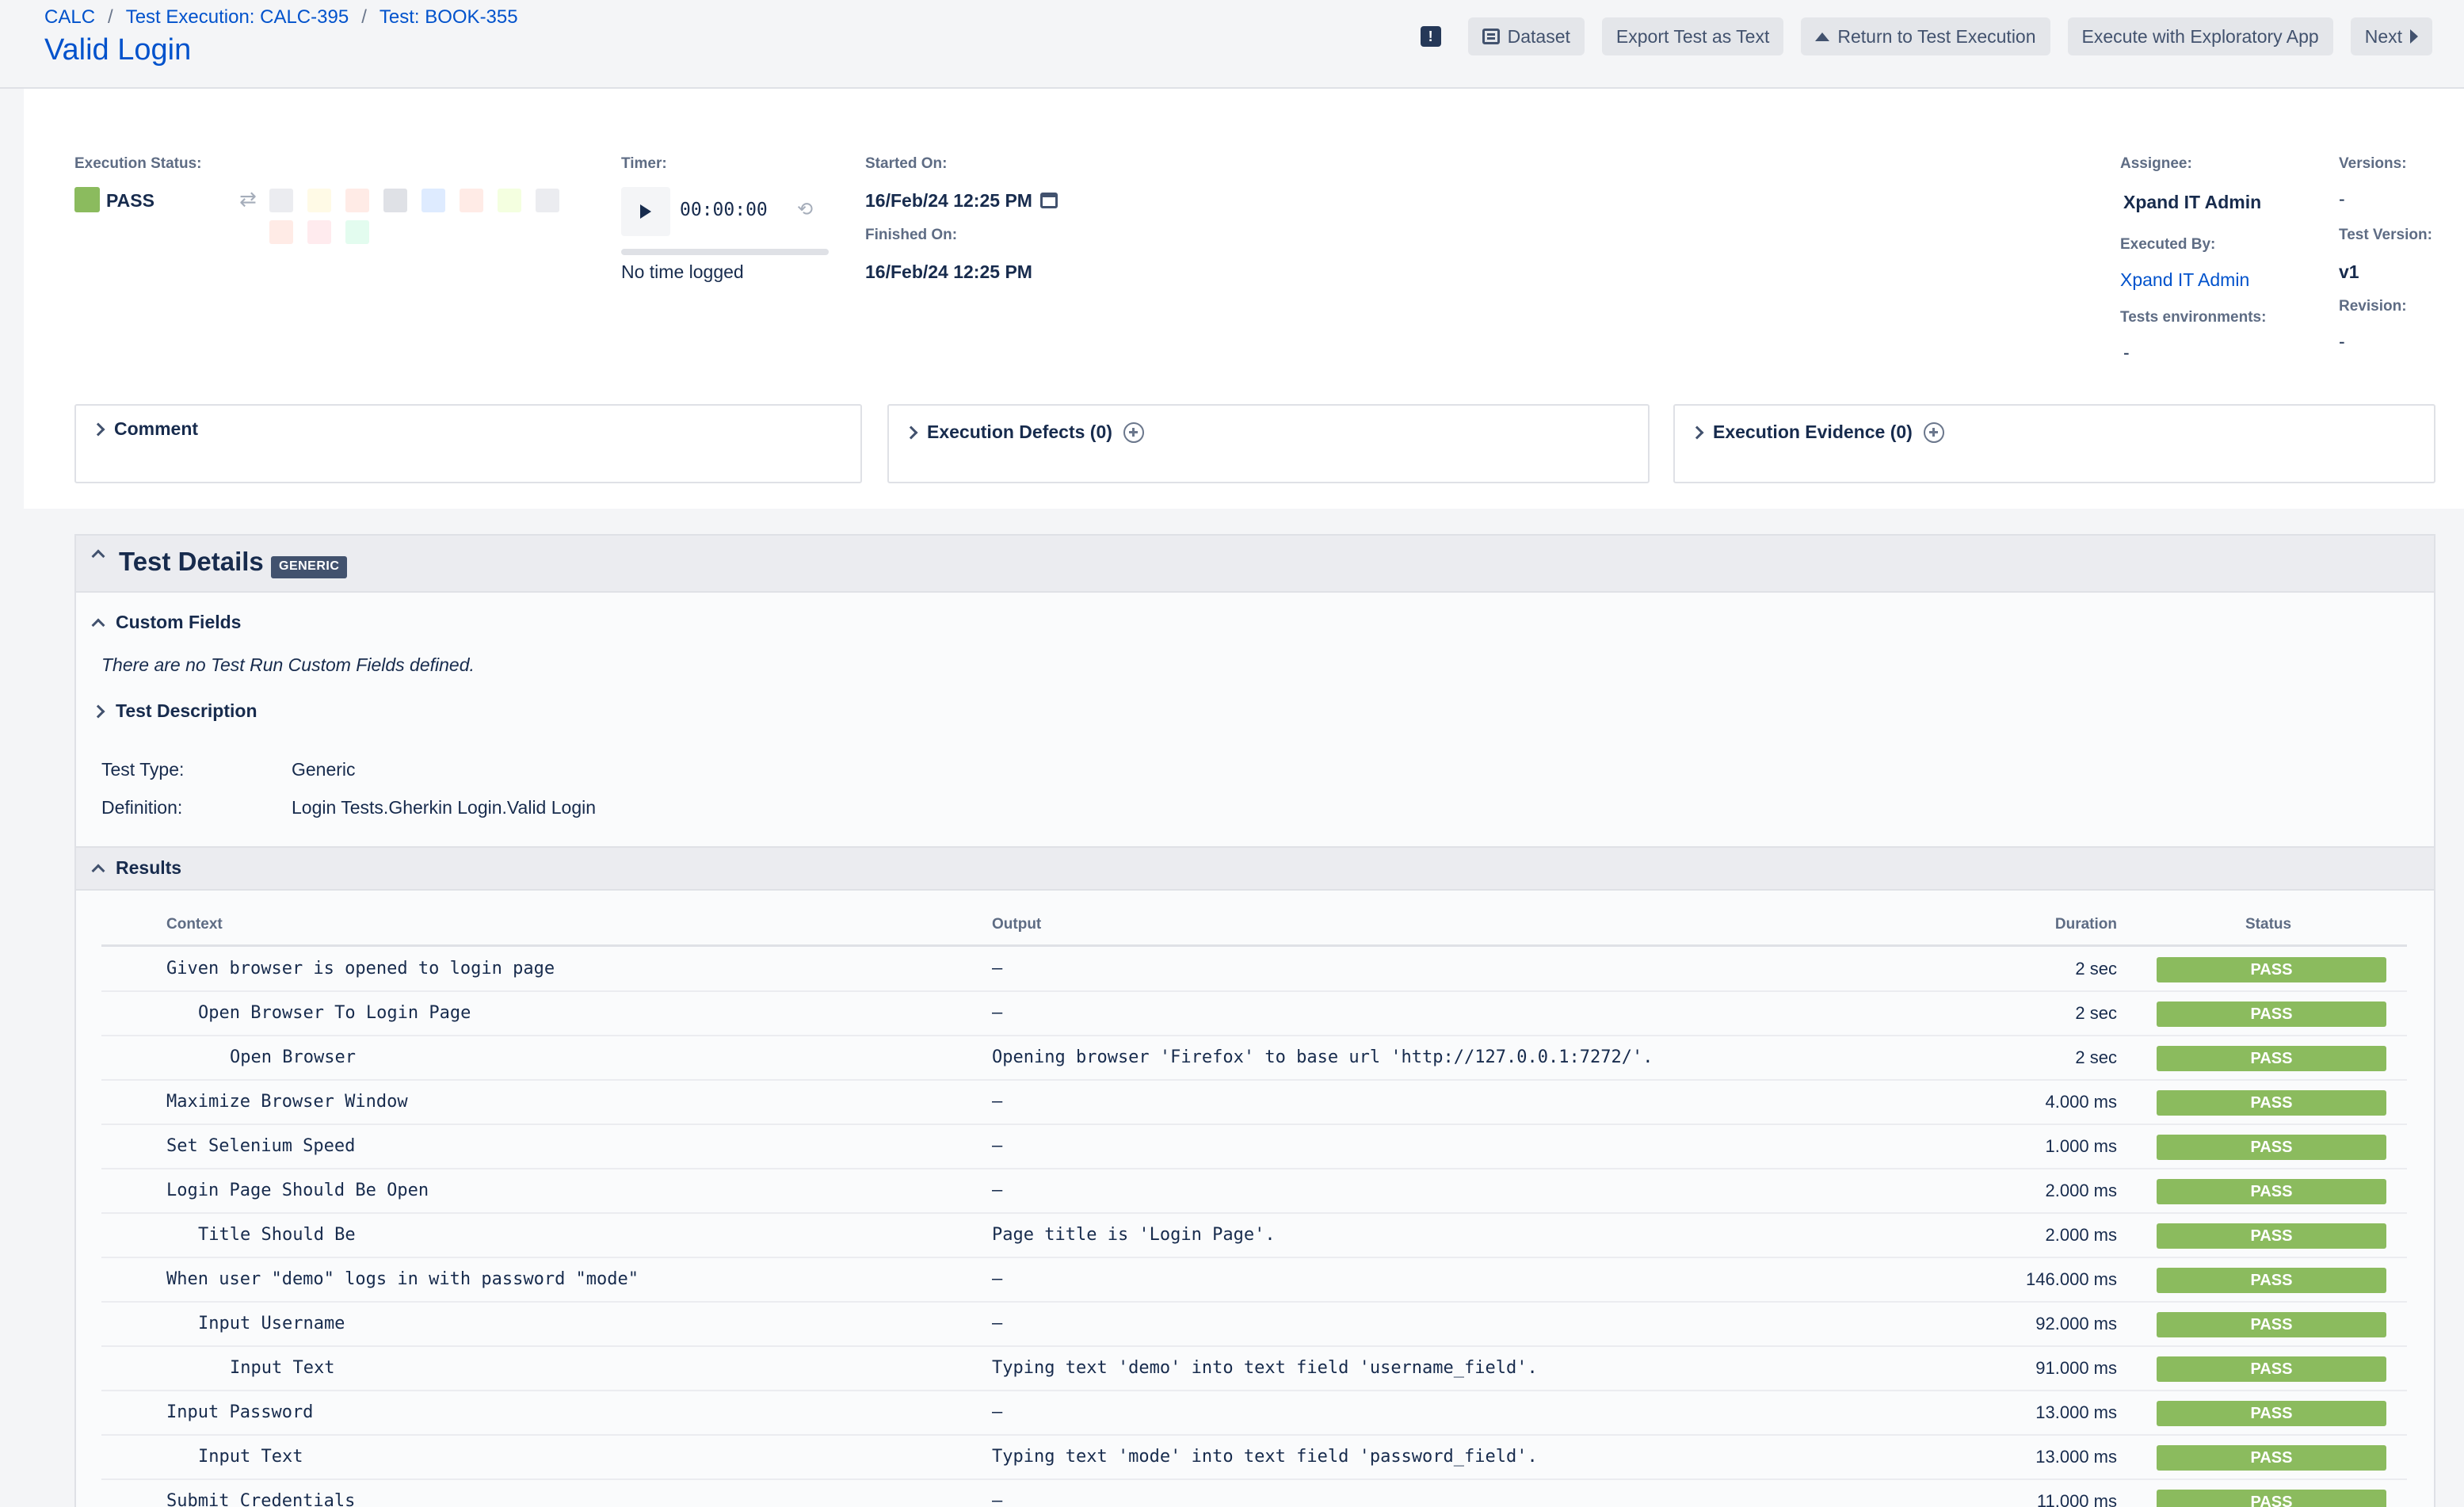 This screenshot has width=2464, height=1507. Describe the element at coordinates (2076, 1412) in the screenshot. I see `row-duration: 13.000 ms` at that location.